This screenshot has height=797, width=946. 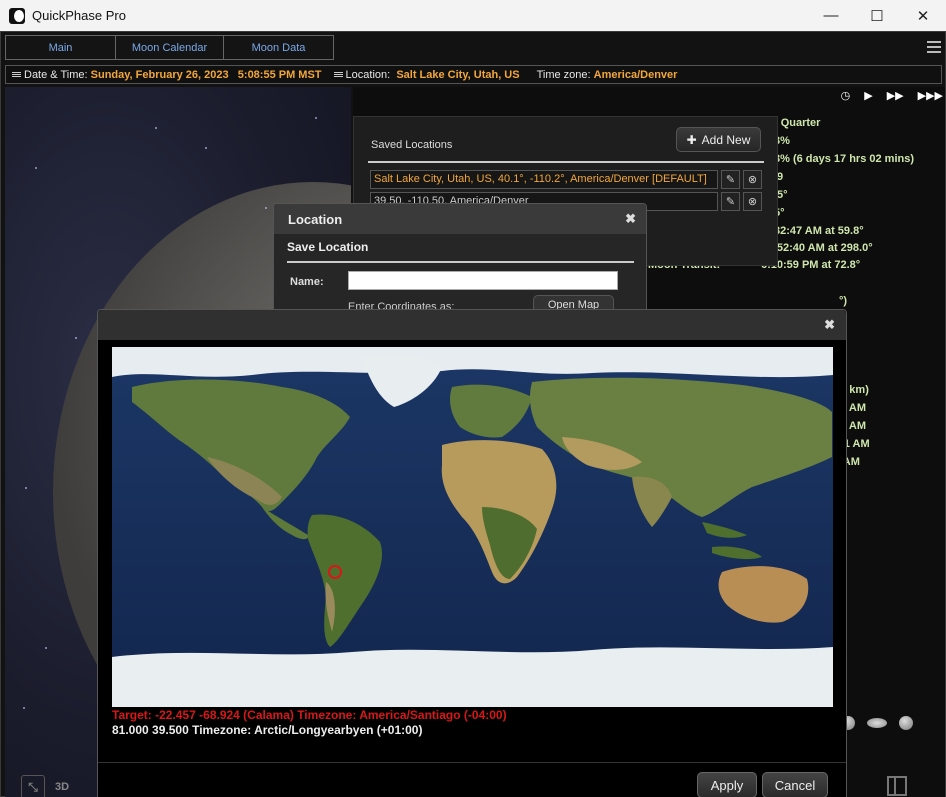 I want to click on moon-data-value: 32:47 AM at 59.8°, so click(x=819, y=231).